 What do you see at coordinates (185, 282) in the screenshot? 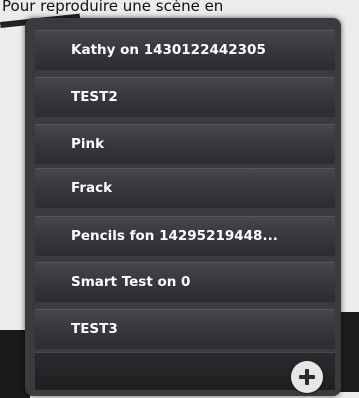
I see `menu-item-smart-test: Smart Test on 0` at bounding box center [185, 282].